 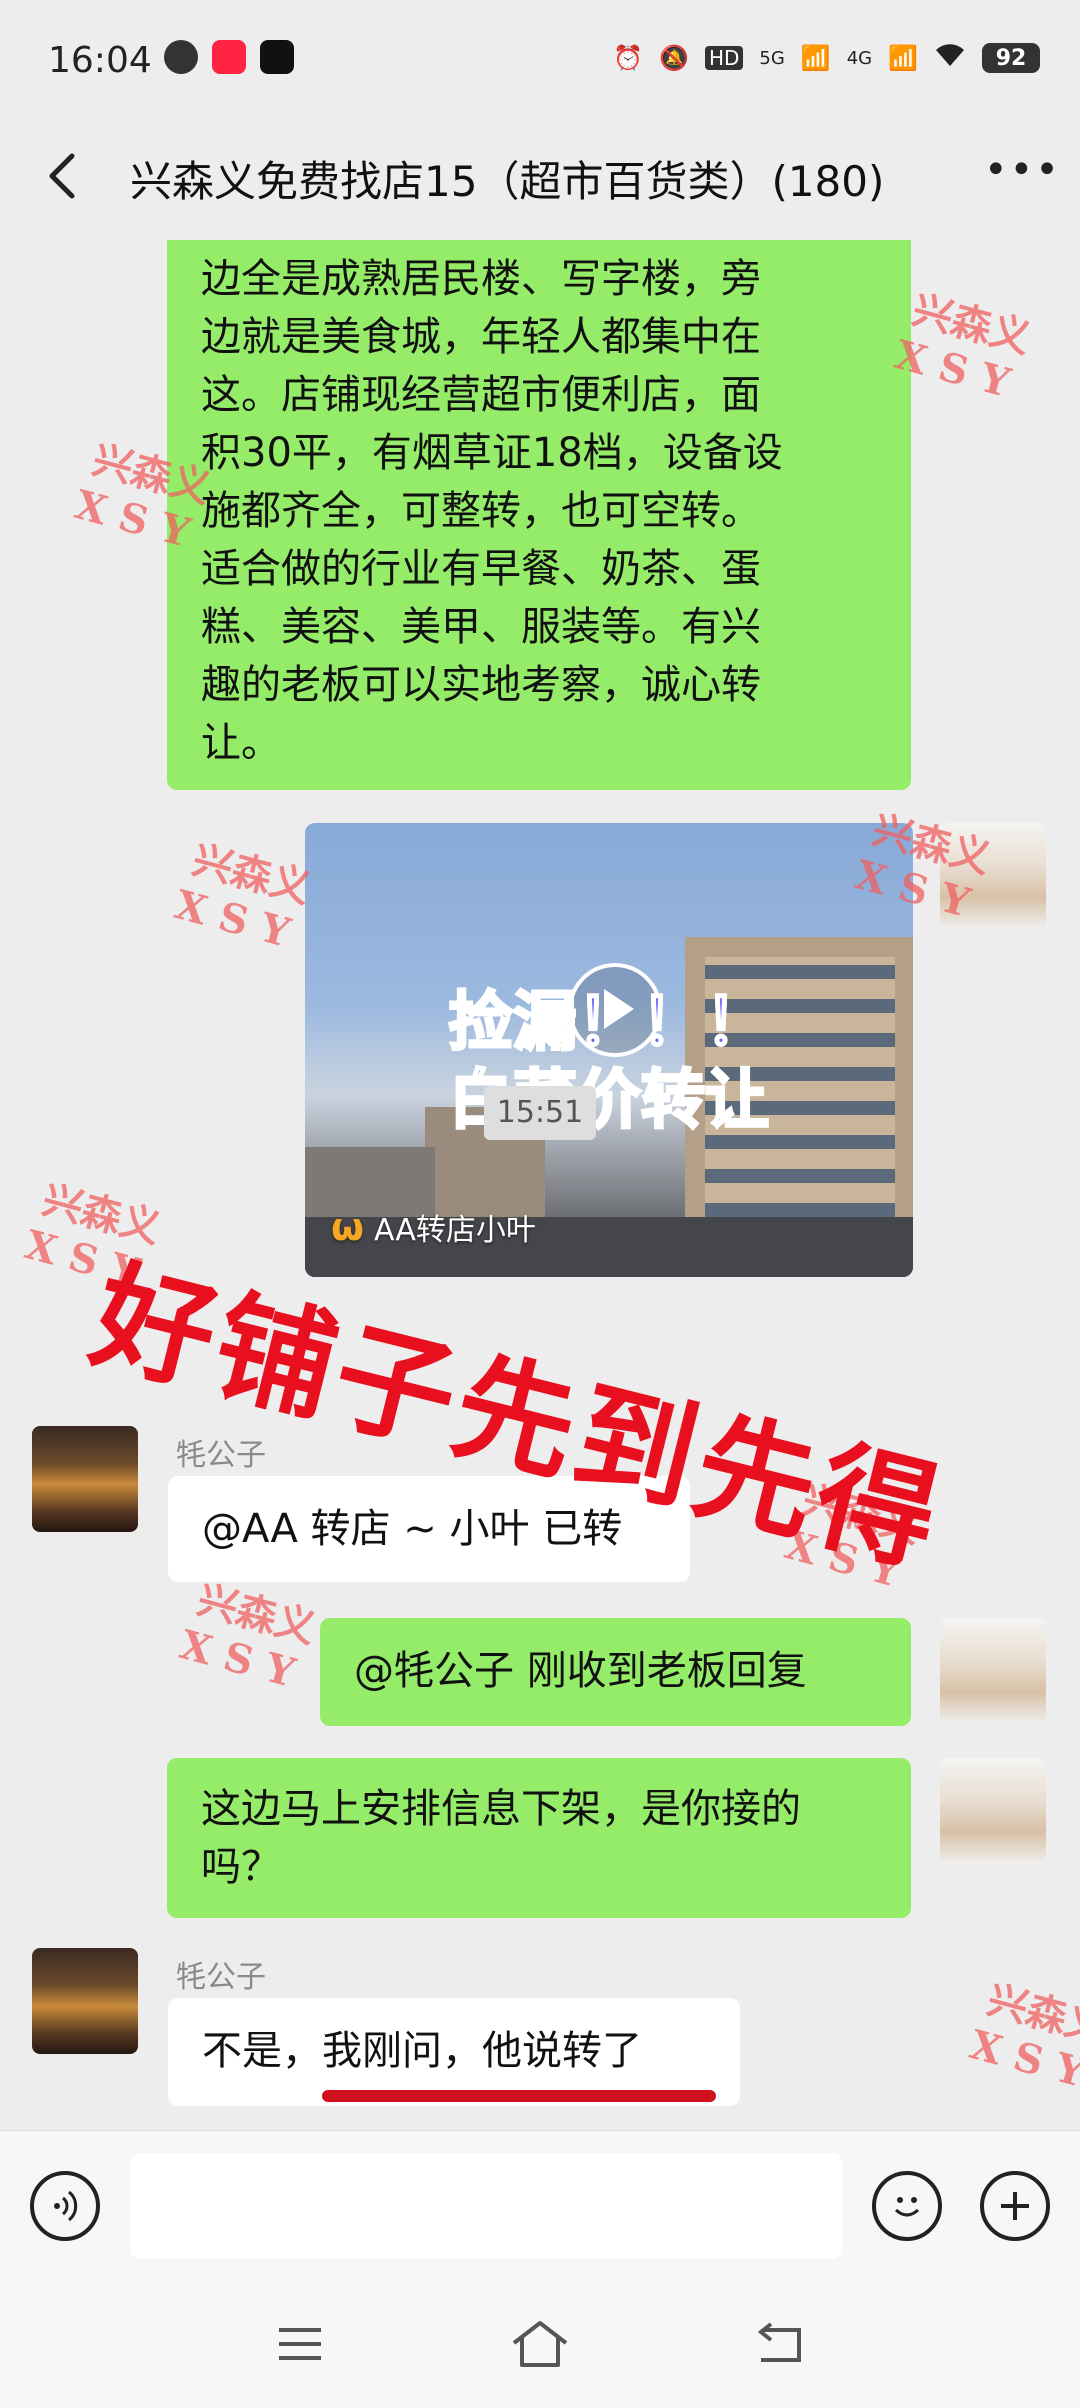 I want to click on menu-nav-button, so click(x=300, y=2344).